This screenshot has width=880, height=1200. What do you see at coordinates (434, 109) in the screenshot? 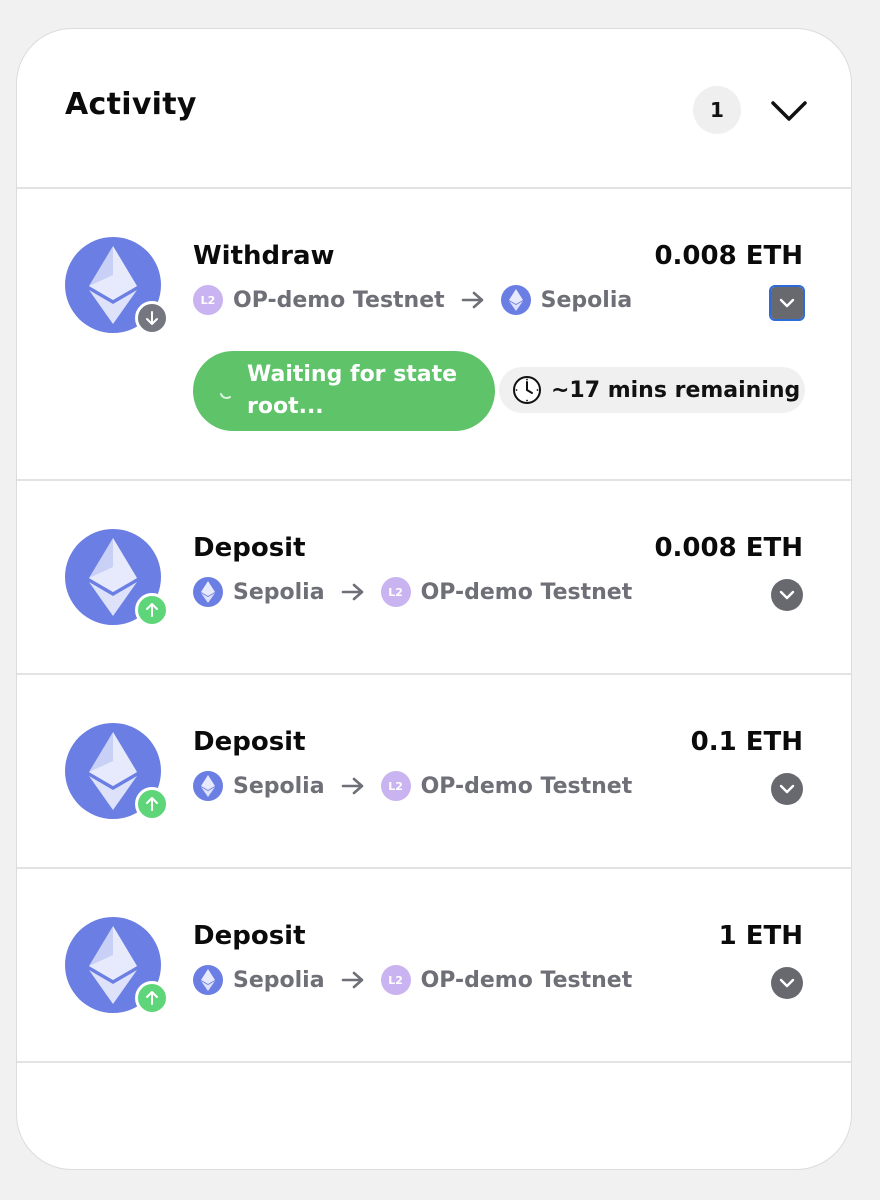
I see `activity-header: Activity 1` at bounding box center [434, 109].